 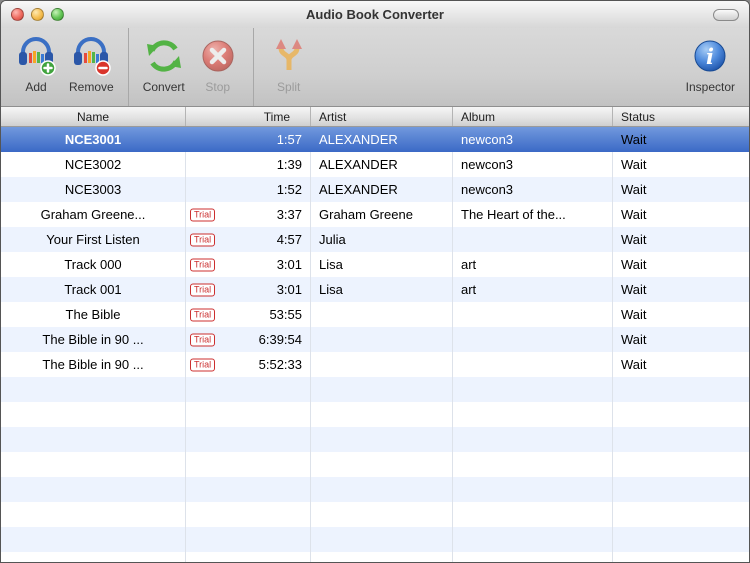 What do you see at coordinates (681, 116) in the screenshot?
I see `column-header-status: Status` at bounding box center [681, 116].